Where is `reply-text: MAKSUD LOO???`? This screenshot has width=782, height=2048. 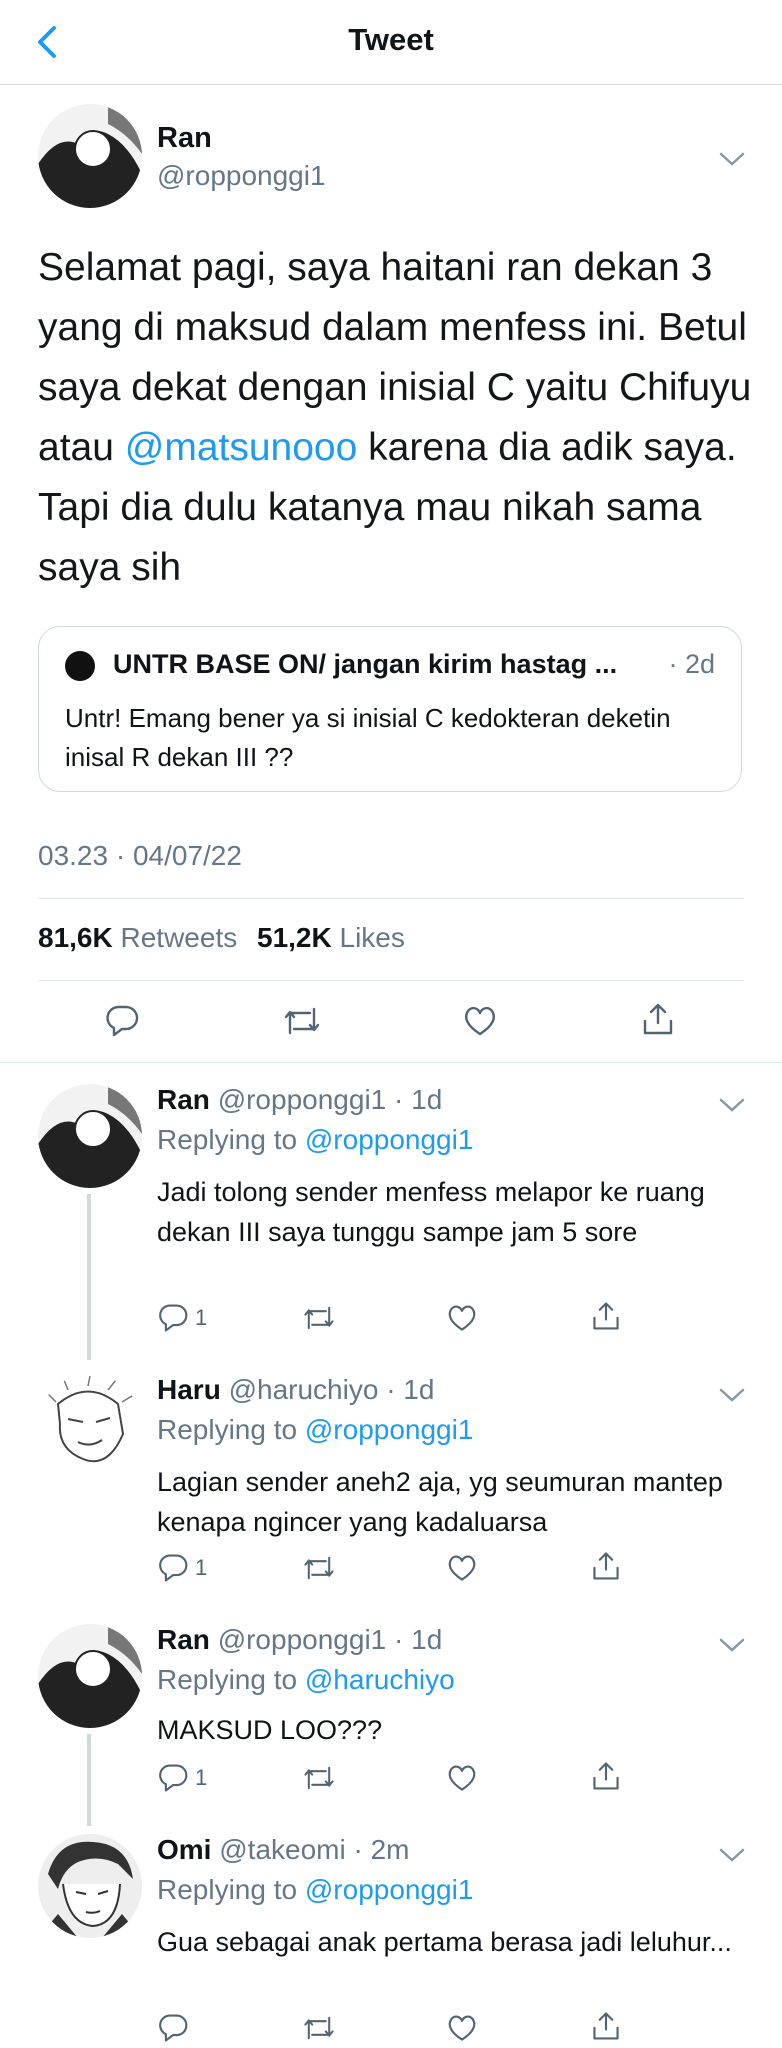 reply-text: MAKSUD LOO??? is located at coordinates (270, 1730).